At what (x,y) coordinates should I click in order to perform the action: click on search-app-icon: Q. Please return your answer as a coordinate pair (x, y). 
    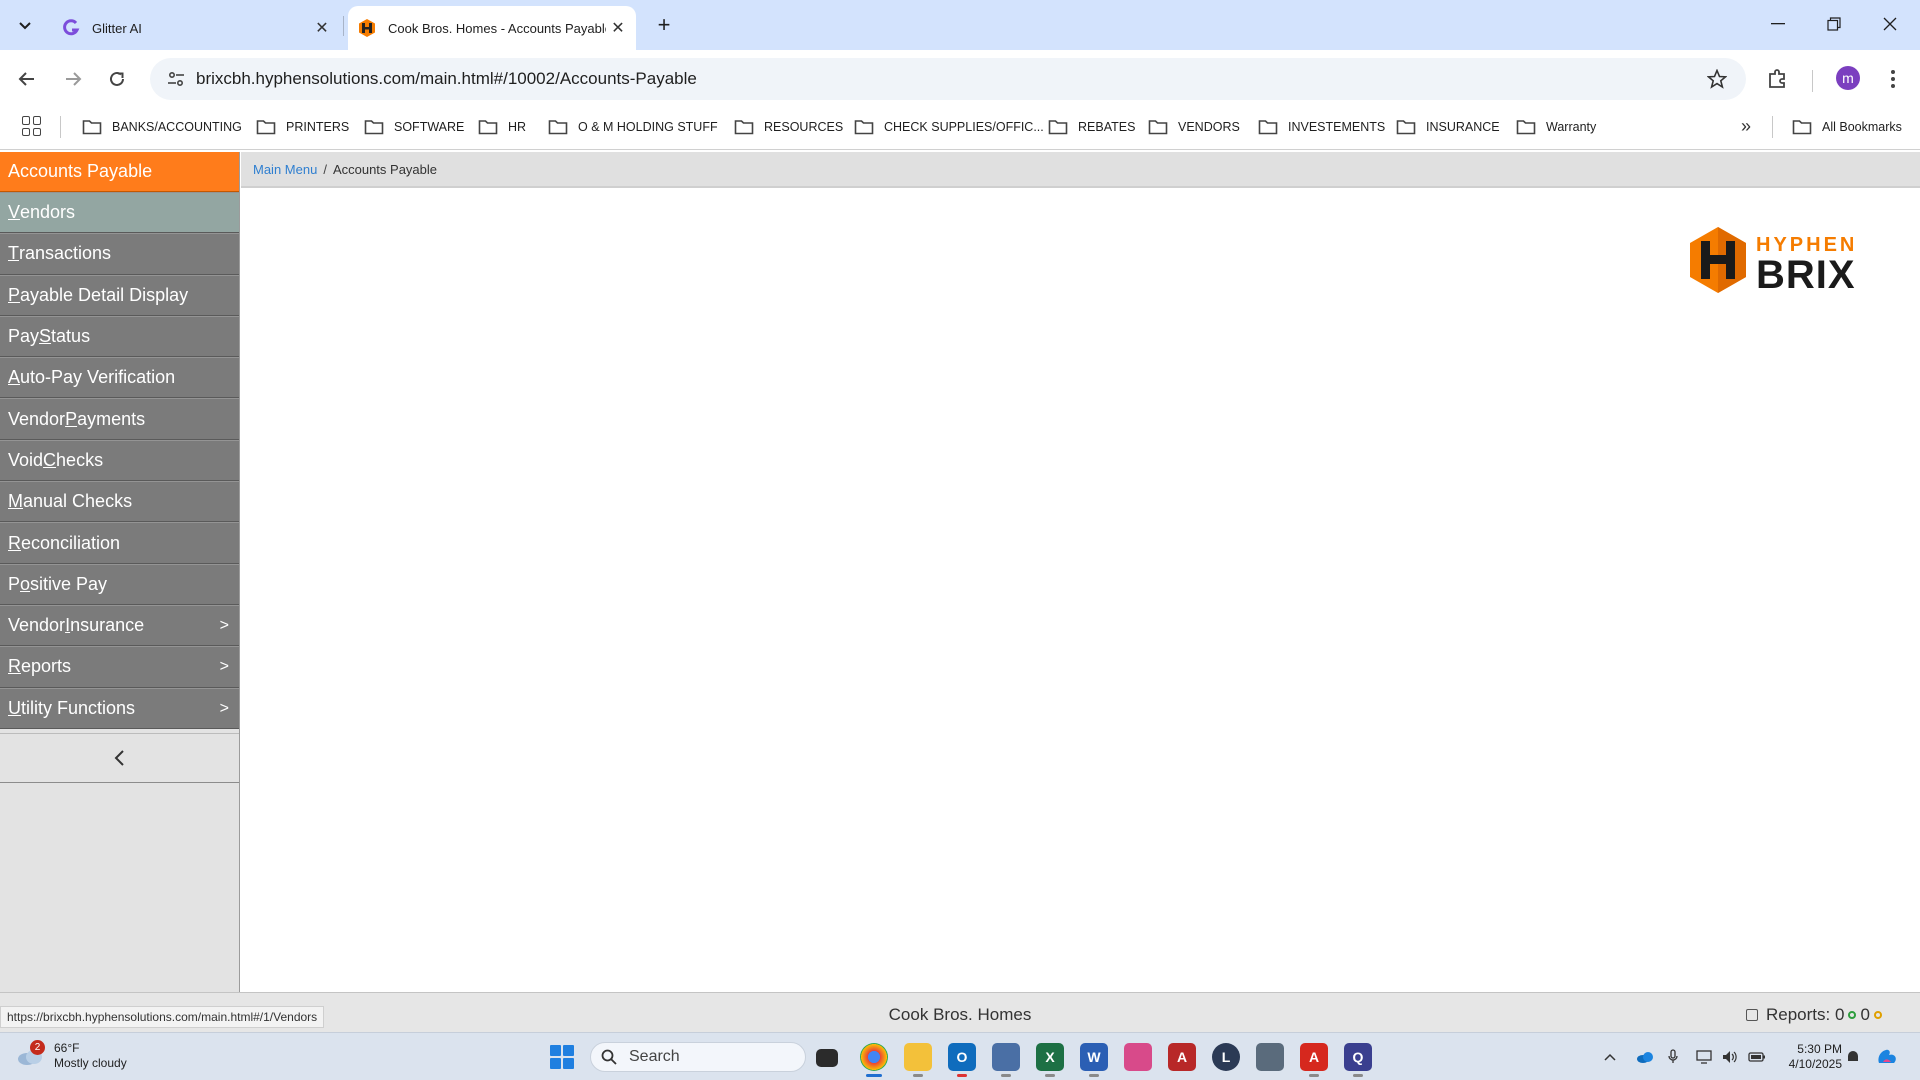
    Looking at the image, I should click on (1358, 1060).